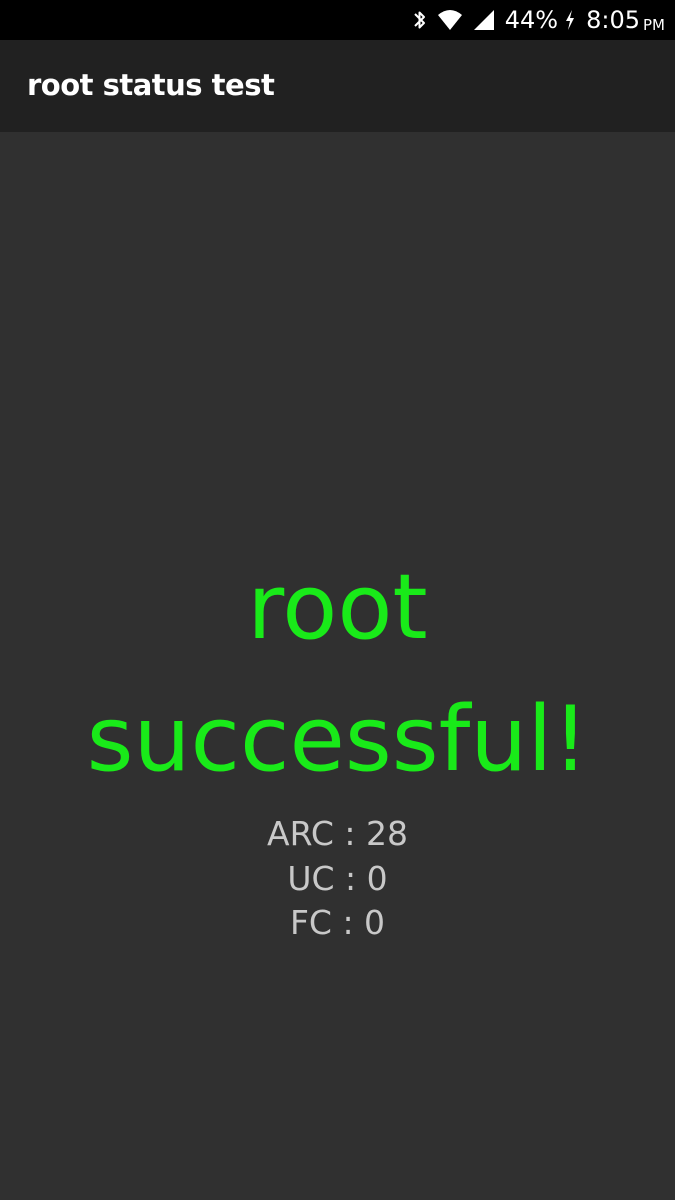 Image resolution: width=675 pixels, height=1200 pixels. Describe the element at coordinates (151, 85) in the screenshot. I see `app-title: root status test` at that location.